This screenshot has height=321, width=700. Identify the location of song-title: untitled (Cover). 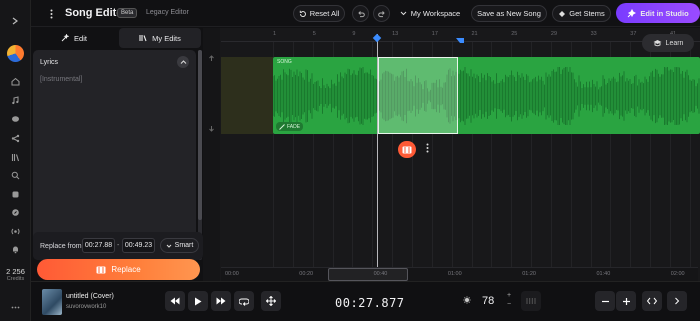
(90, 296).